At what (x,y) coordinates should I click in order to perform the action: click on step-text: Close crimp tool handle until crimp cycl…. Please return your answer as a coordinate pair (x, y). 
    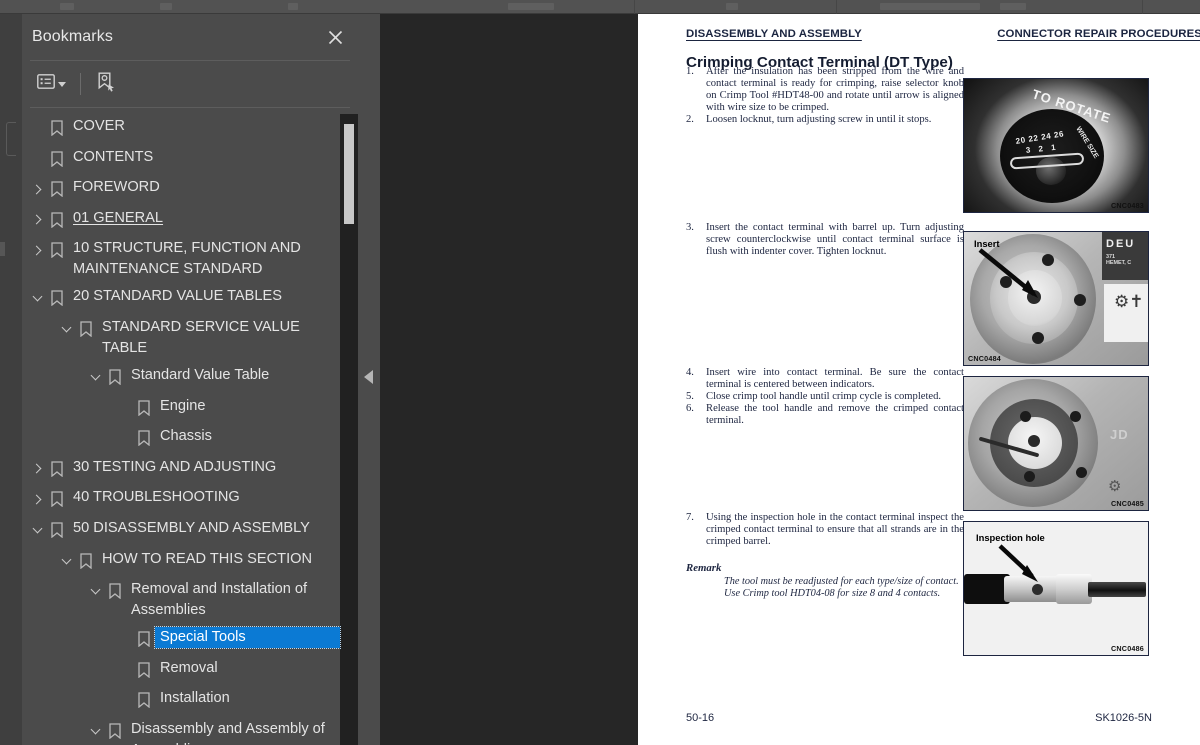
    Looking at the image, I should click on (824, 396).